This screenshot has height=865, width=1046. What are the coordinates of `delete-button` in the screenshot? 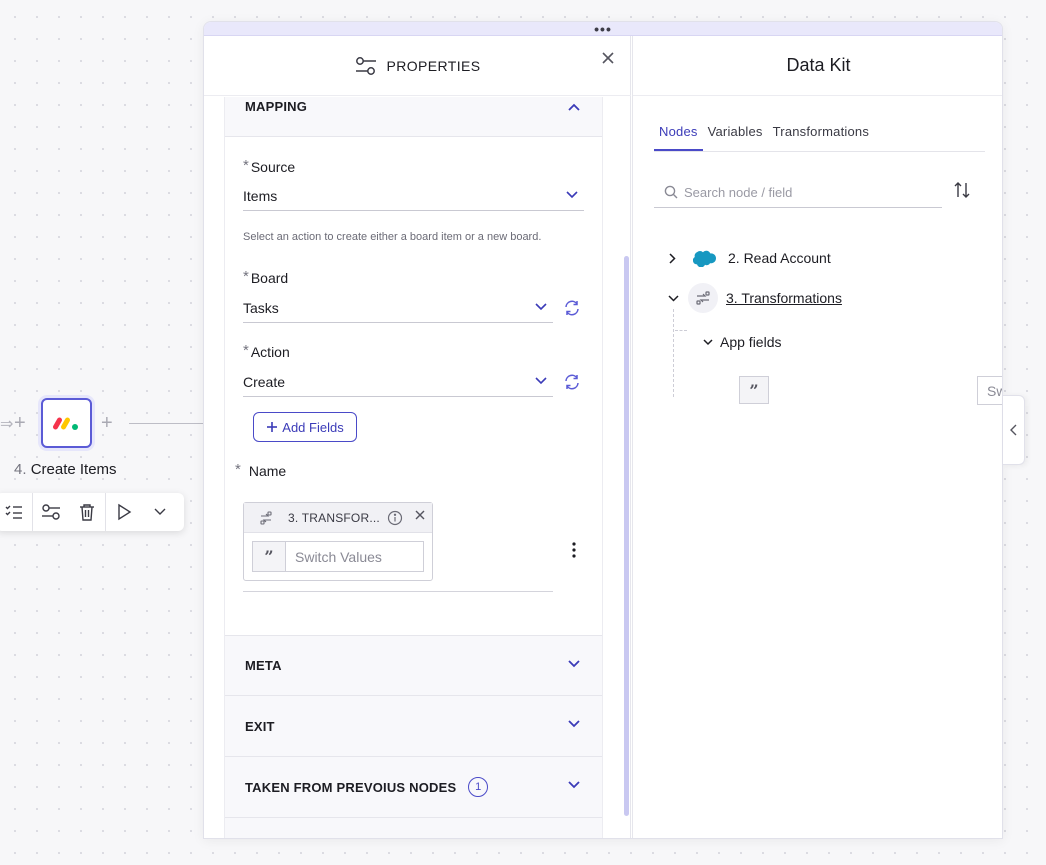 It's located at (87, 512).